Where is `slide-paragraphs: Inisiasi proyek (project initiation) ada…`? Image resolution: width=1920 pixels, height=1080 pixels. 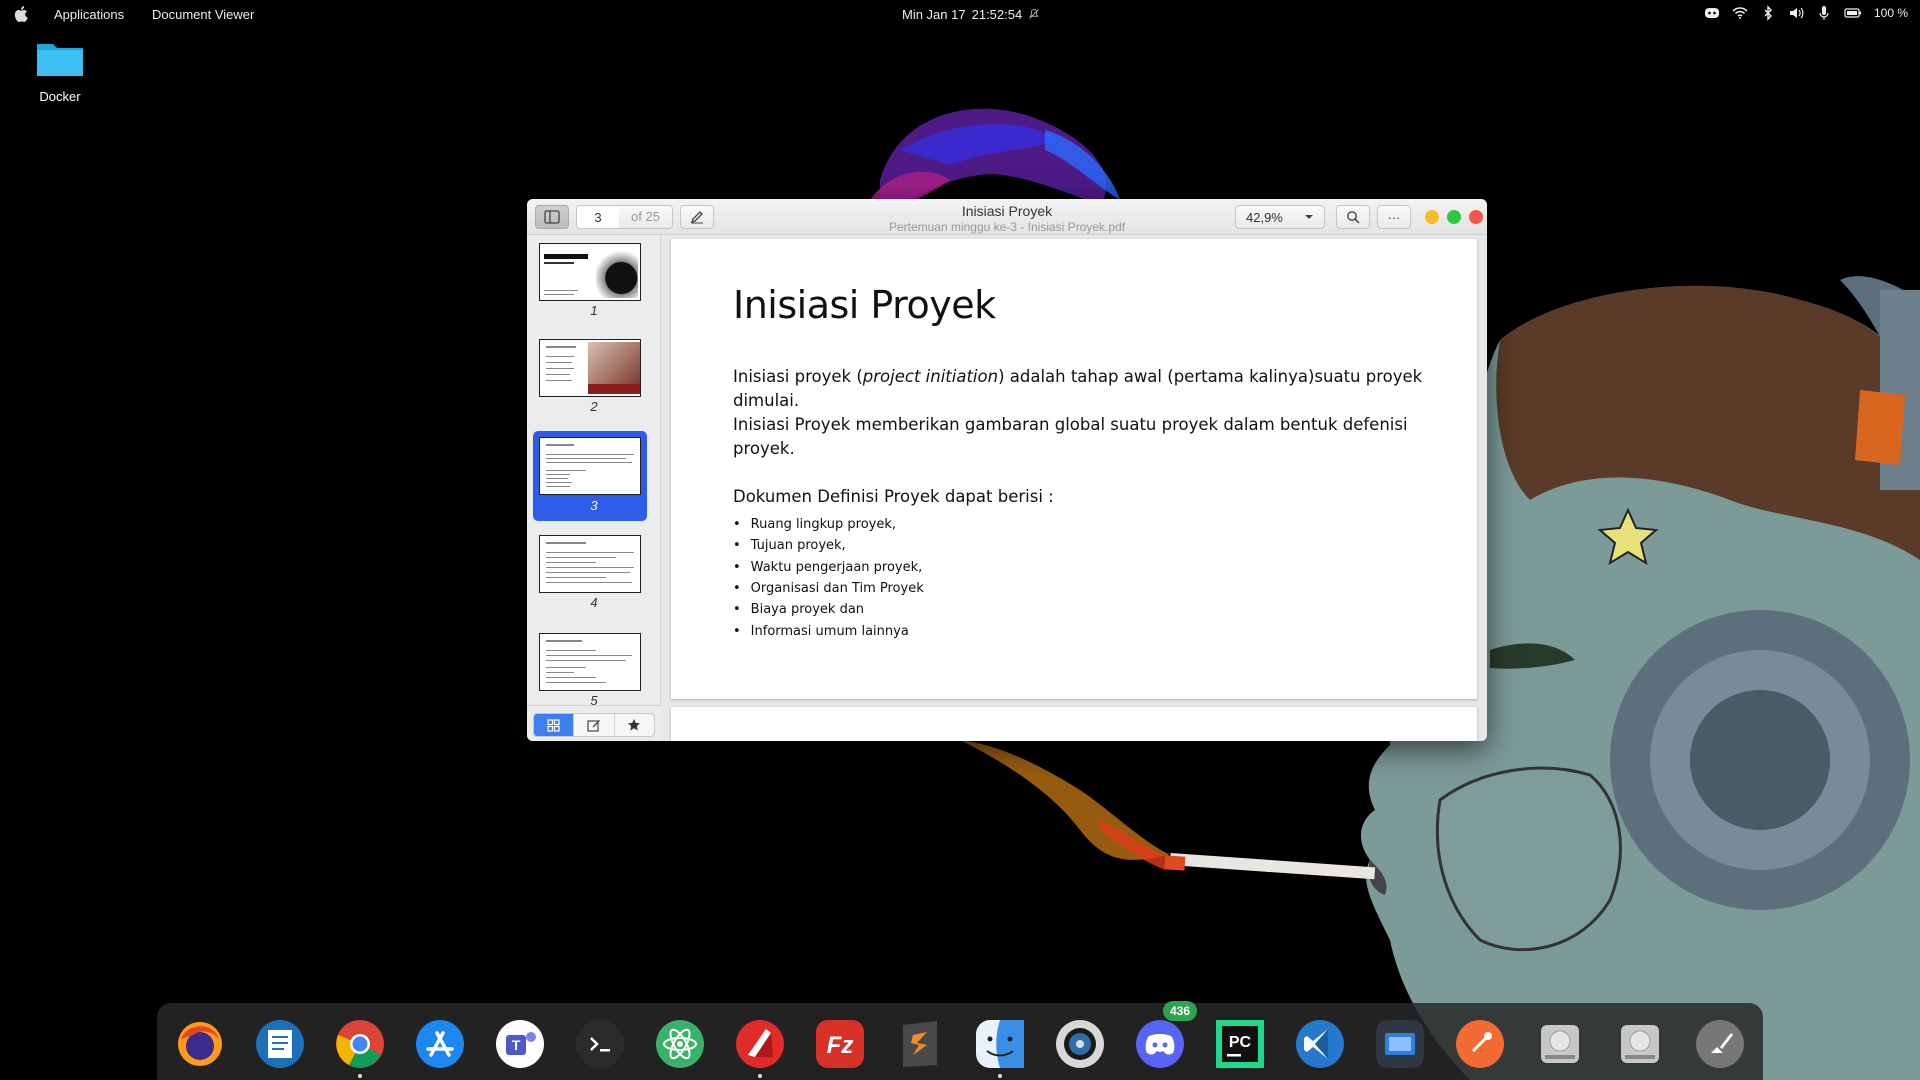
slide-paragraphs: Inisiasi proyek (project initiation) ada… is located at coordinates (1078, 413).